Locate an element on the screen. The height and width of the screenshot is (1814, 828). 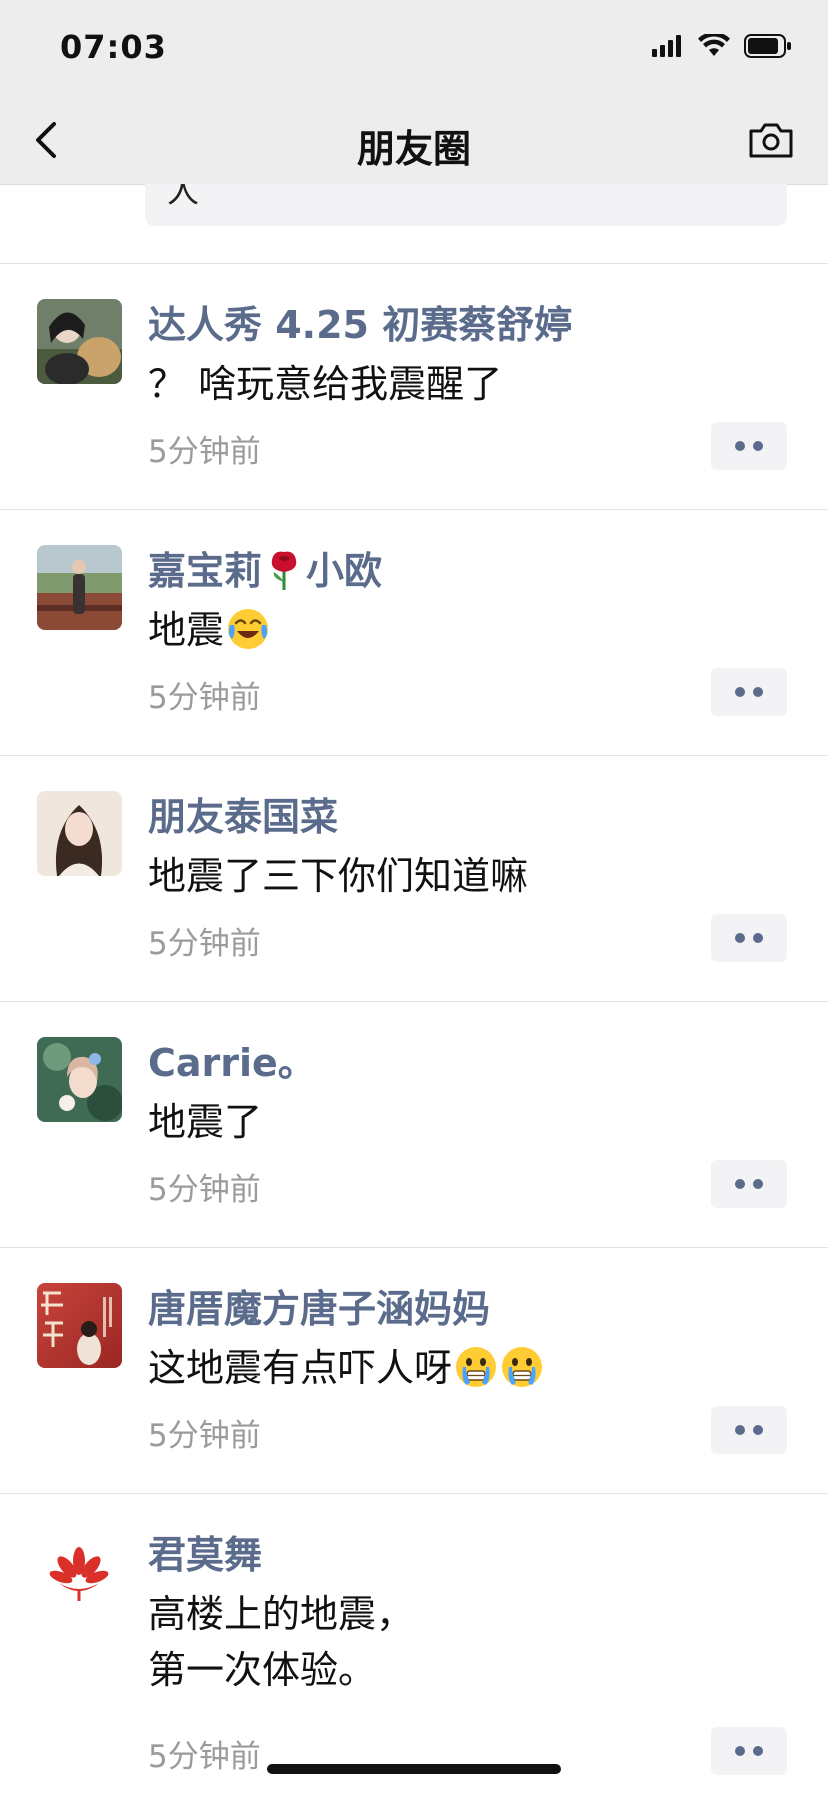
comment-author: 嘉宝莉 小欧 is located at coordinates (265, 567).